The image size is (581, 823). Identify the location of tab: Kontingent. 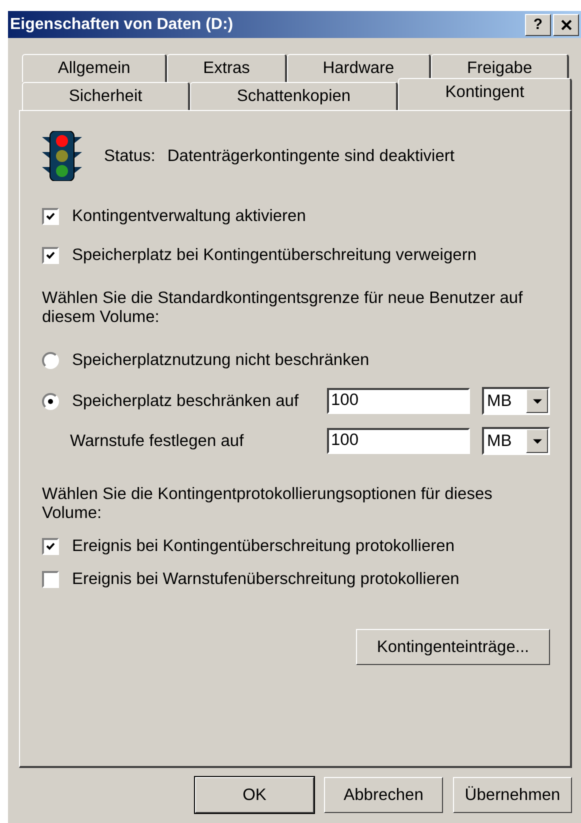
(485, 94).